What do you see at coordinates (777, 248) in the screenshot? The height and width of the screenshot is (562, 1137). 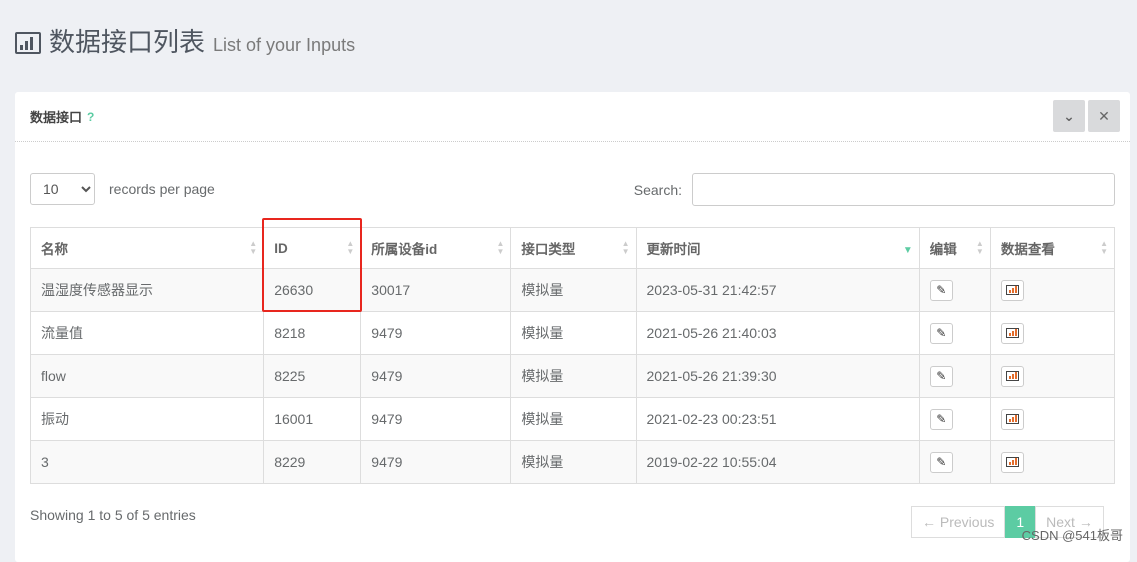 I see `column-header: 更新时间 ▼` at bounding box center [777, 248].